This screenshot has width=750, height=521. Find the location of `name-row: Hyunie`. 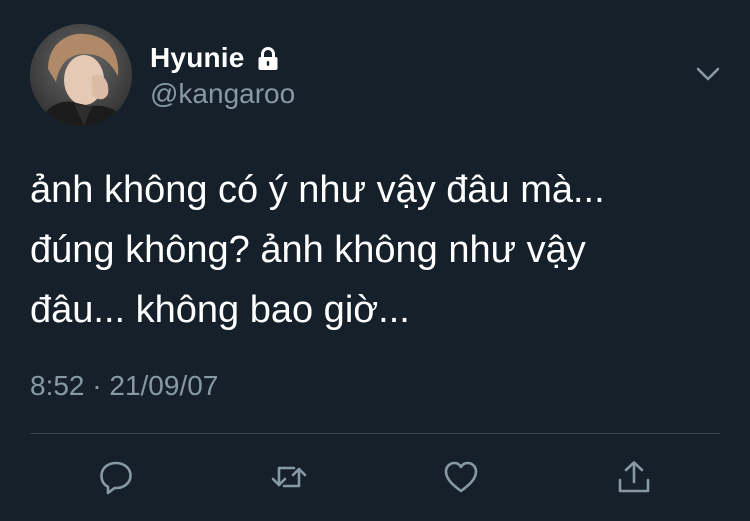

name-row: Hyunie is located at coordinates (215, 58).